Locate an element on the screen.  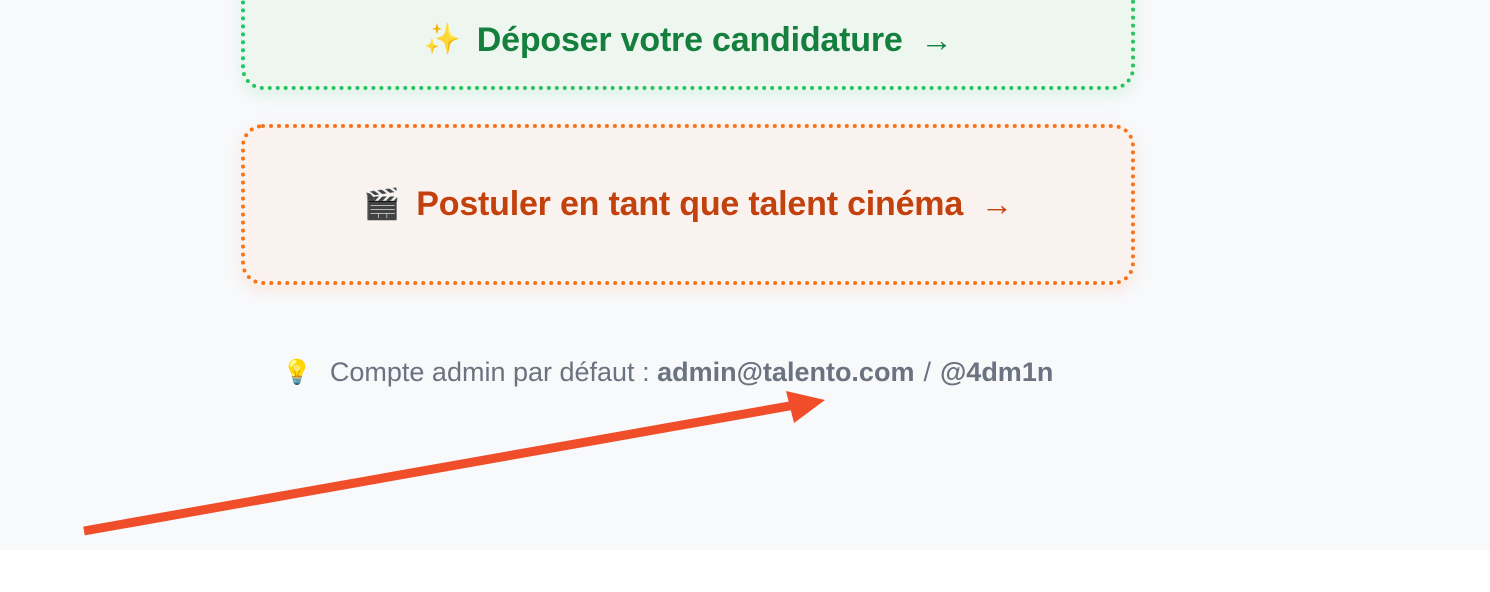
admin-password: @4dm1n is located at coordinates (996, 371).